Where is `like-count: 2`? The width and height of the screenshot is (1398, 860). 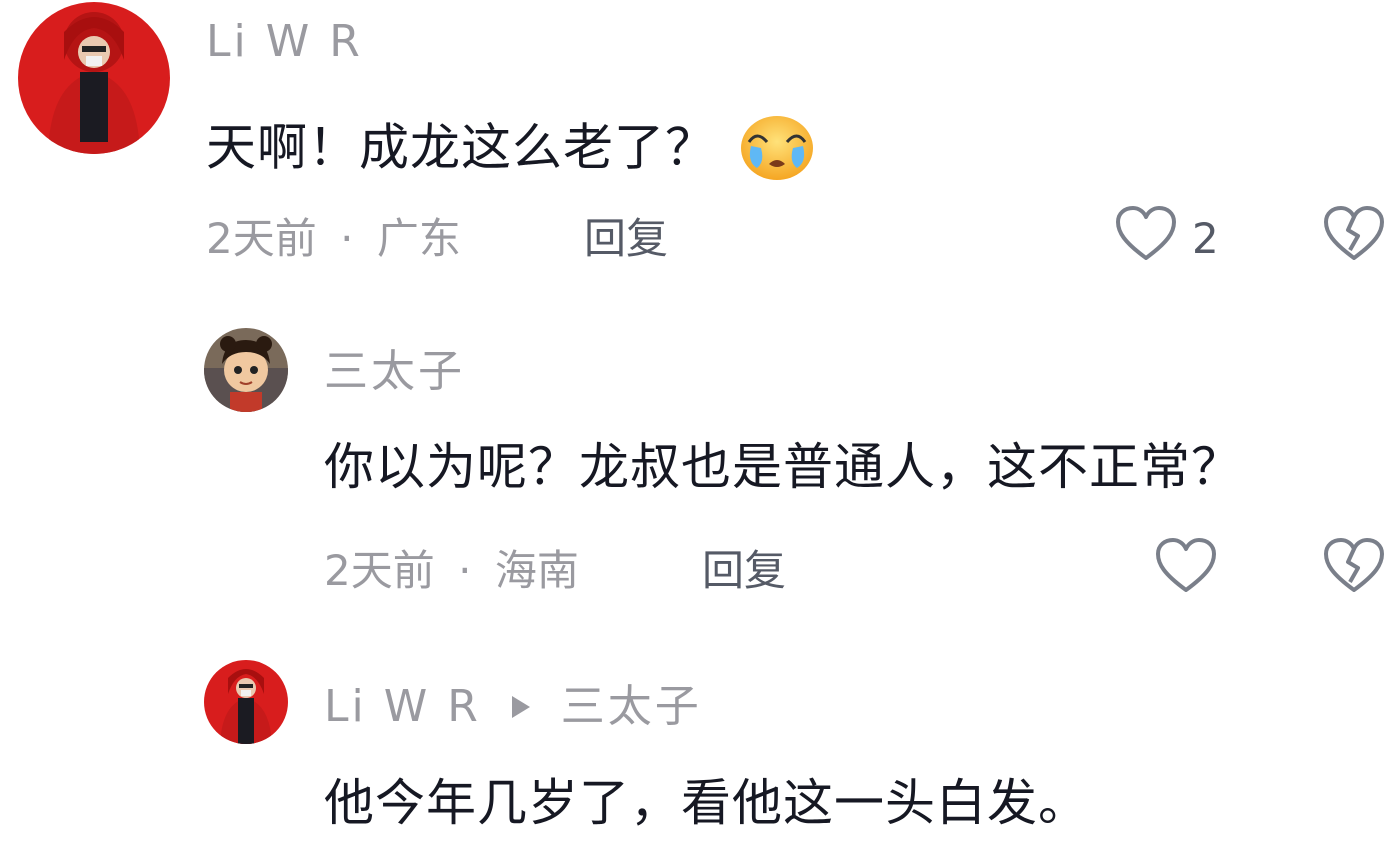
like-count: 2 is located at coordinates (1205, 238).